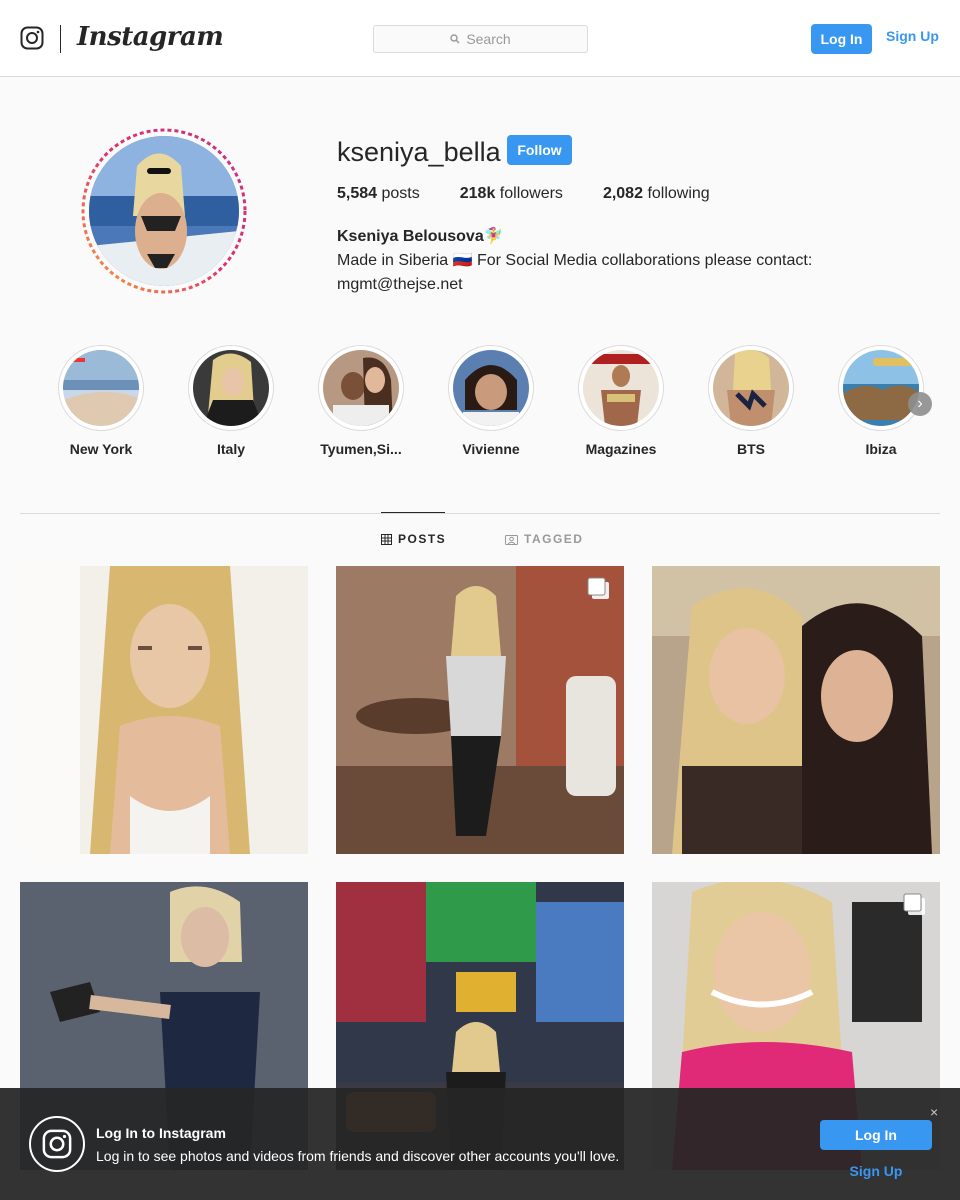  I want to click on profile-username: kseniya_bella, so click(419, 152).